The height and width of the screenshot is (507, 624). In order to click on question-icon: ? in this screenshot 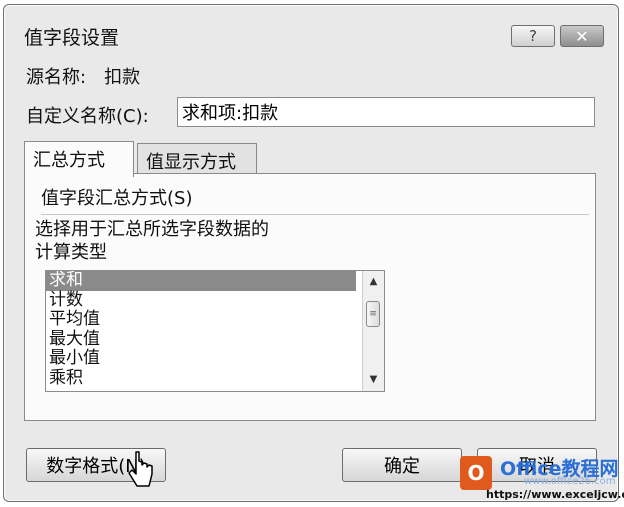, I will do `click(533, 36)`.